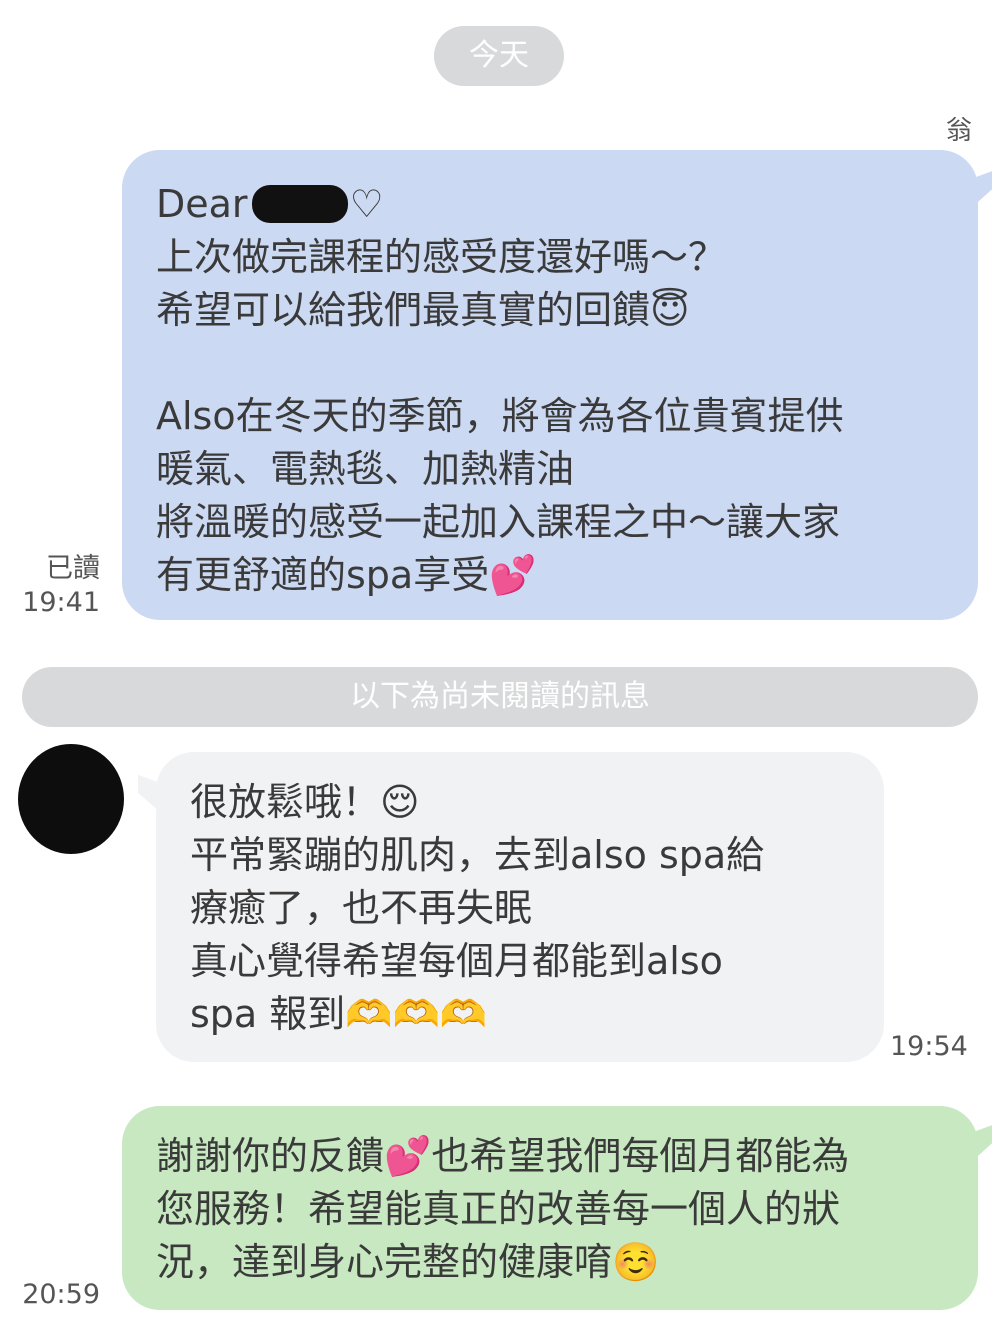  I want to click on message-line: 暖氣、電熱毯、加熱精油, so click(365, 469).